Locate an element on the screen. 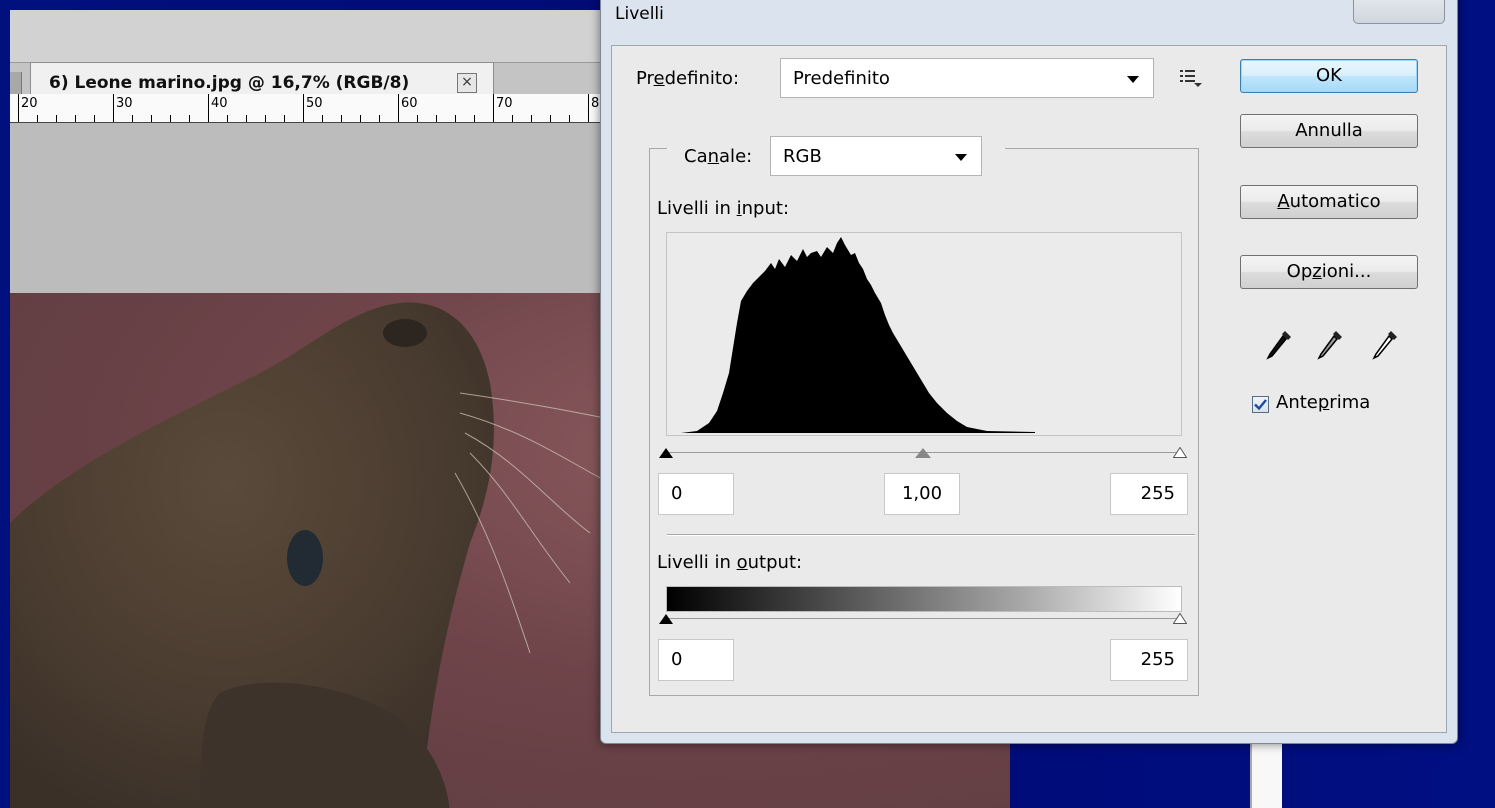  ruler-label: 20 is located at coordinates (29, 103).